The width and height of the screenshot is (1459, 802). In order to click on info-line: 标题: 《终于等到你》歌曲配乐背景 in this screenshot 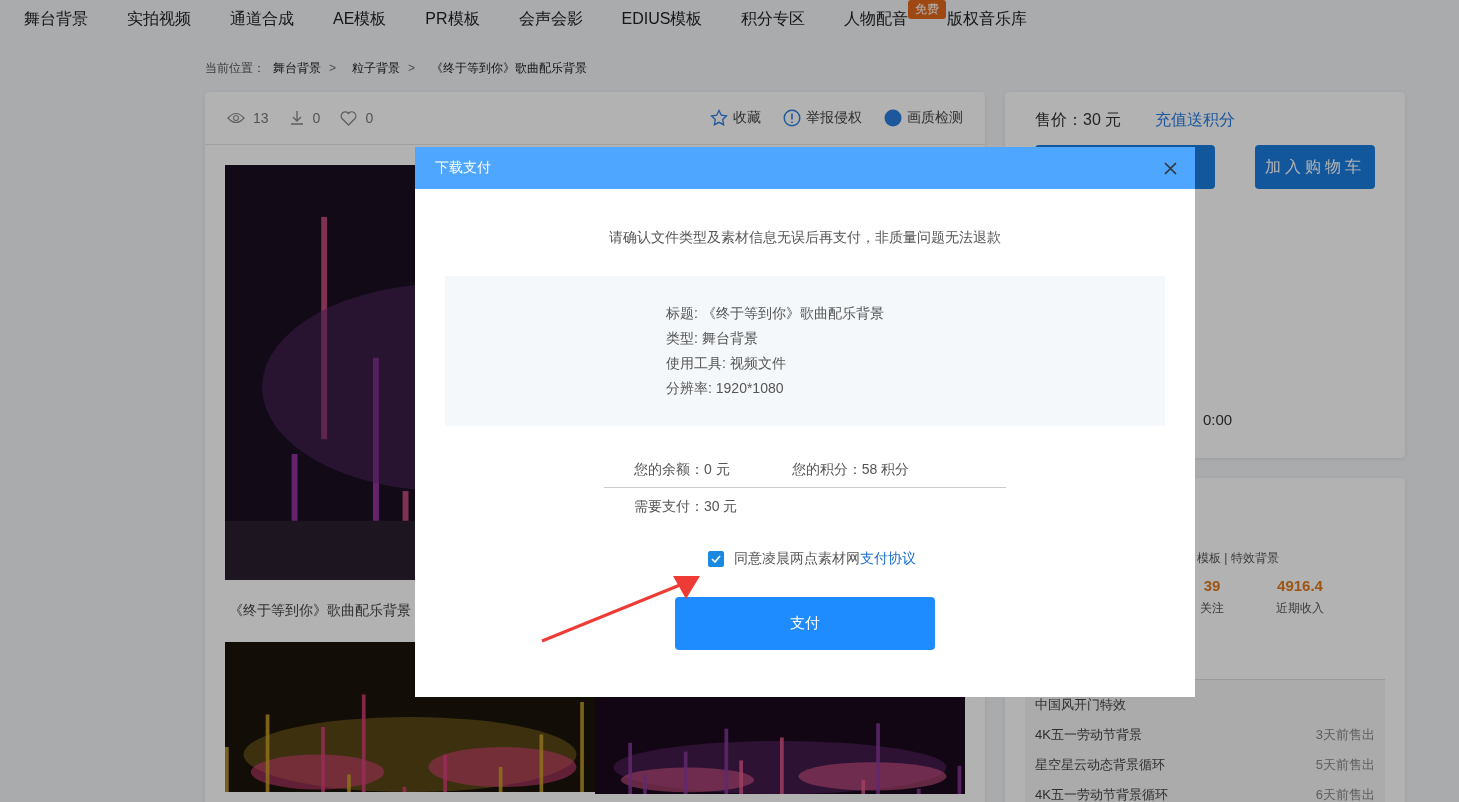, I will do `click(775, 313)`.